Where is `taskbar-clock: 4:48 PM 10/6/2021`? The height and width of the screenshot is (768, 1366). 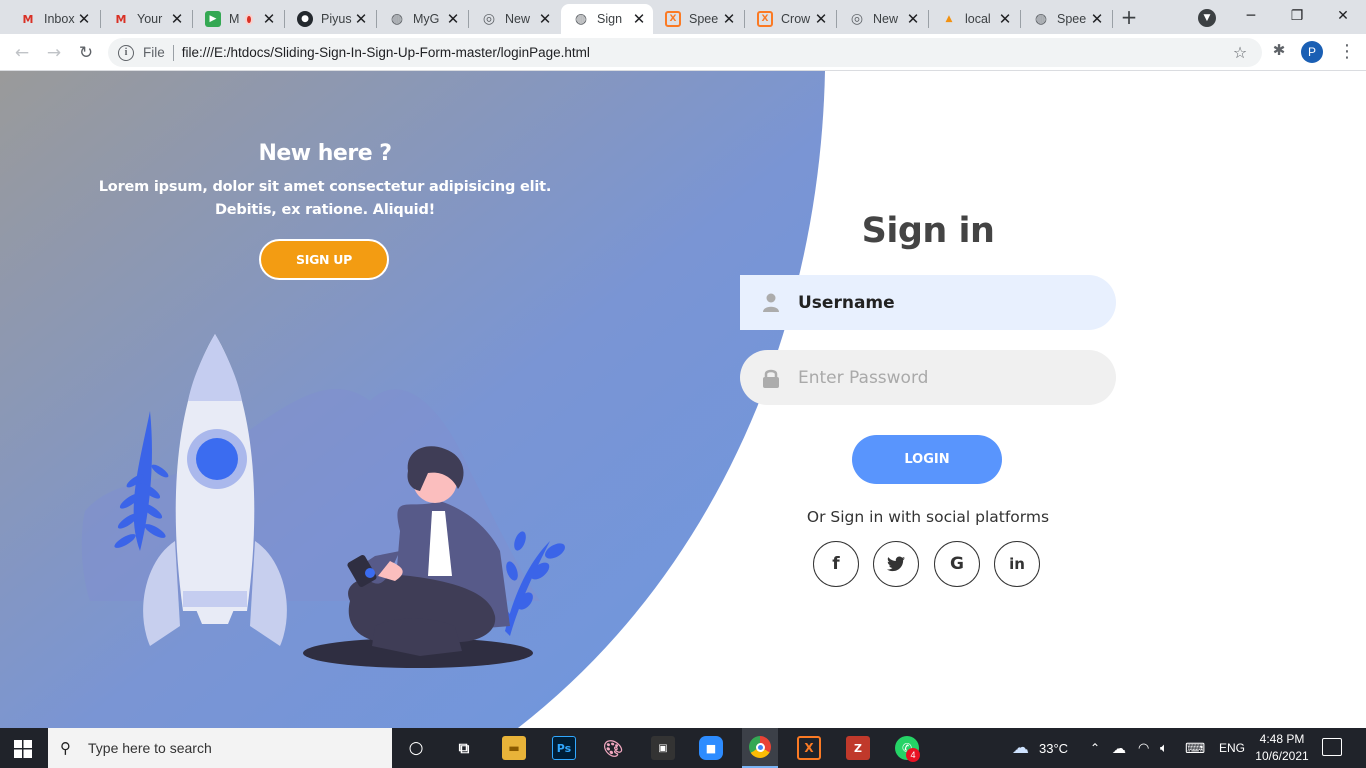 taskbar-clock: 4:48 PM 10/6/2021 is located at coordinates (1282, 748).